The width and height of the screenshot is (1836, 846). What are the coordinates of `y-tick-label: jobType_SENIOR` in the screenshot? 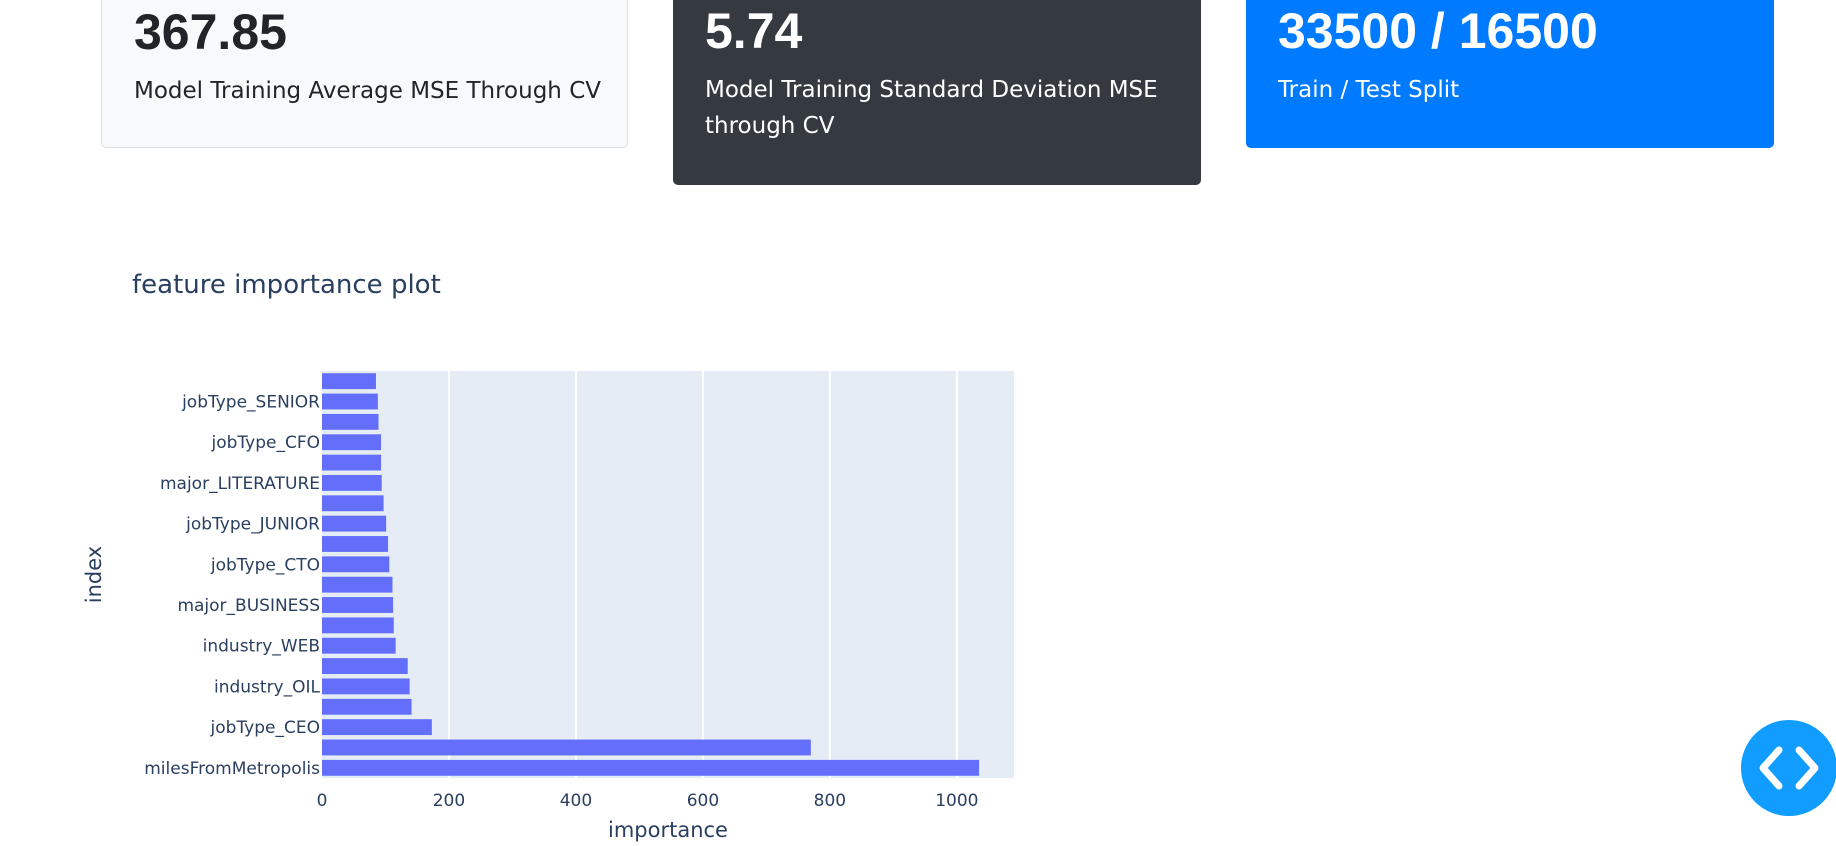 It's located at (250, 403).